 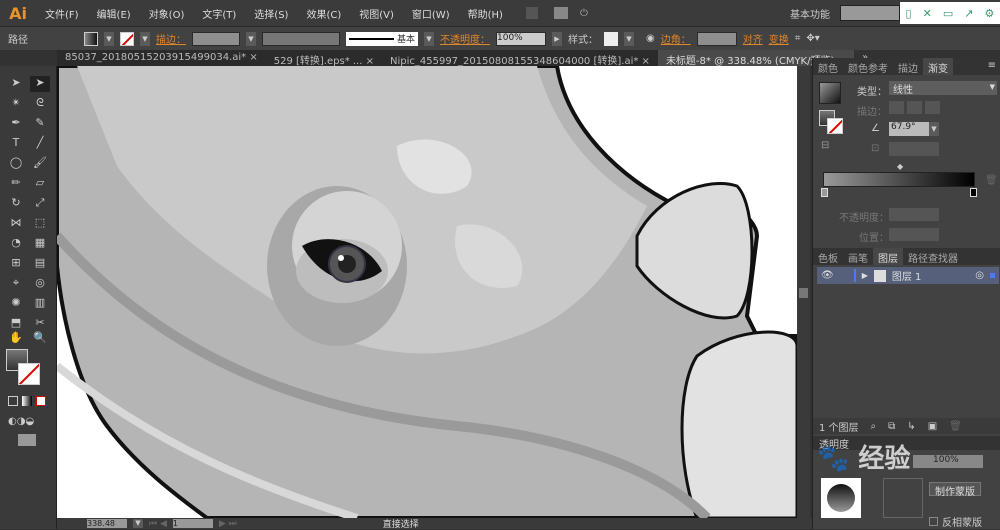 What do you see at coordinates (932, 107) in the screenshot?
I see `stroke-across-icon` at bounding box center [932, 107].